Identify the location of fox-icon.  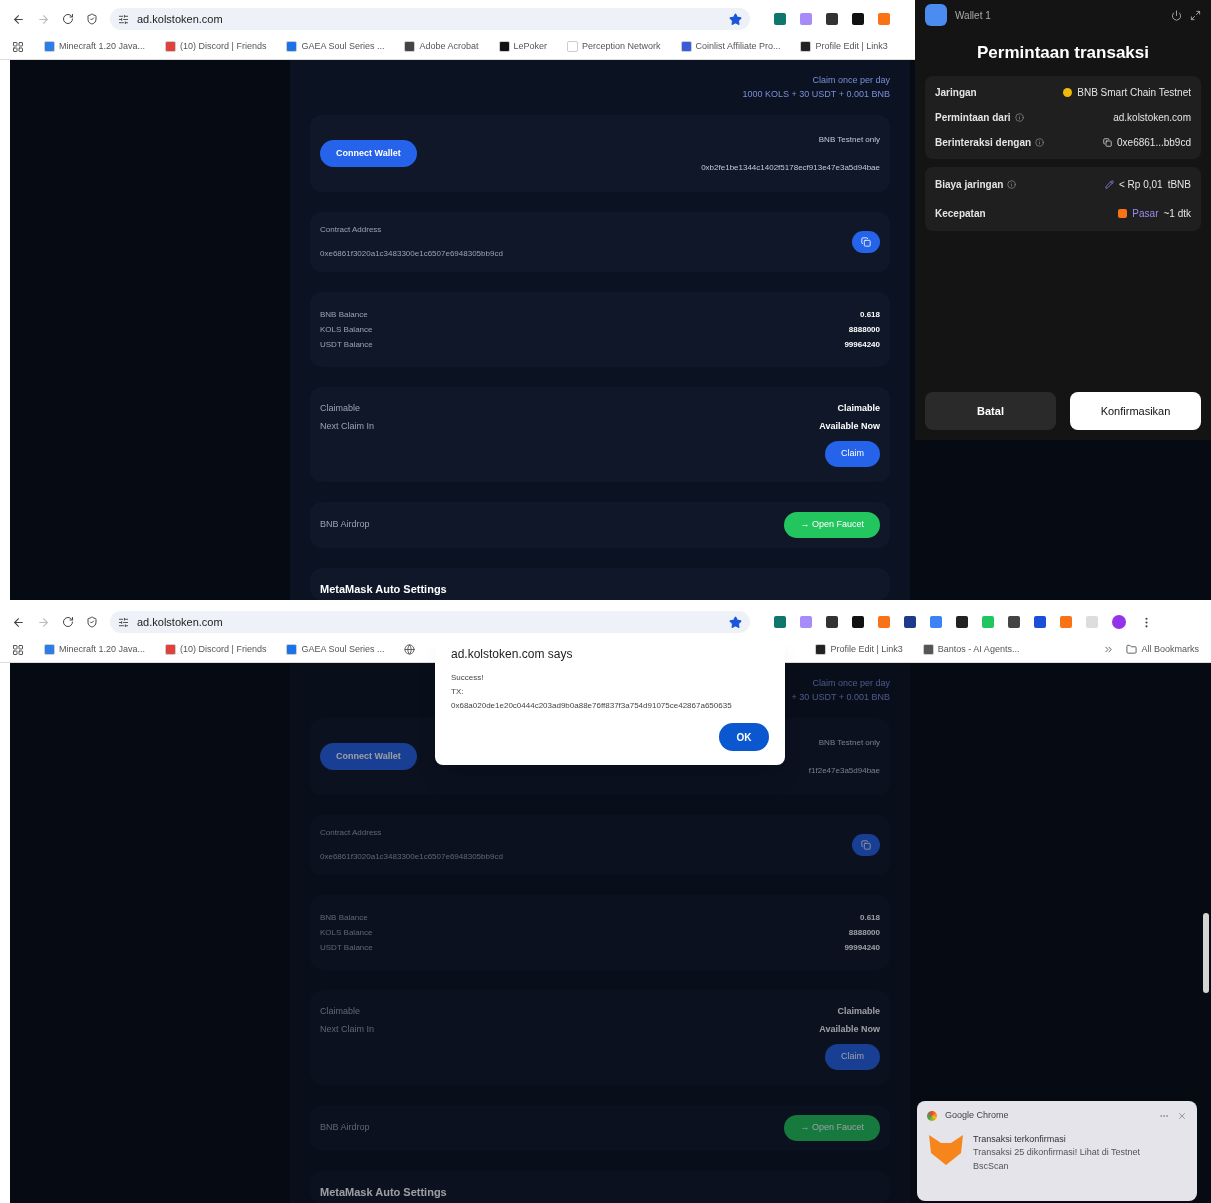
(946, 1149).